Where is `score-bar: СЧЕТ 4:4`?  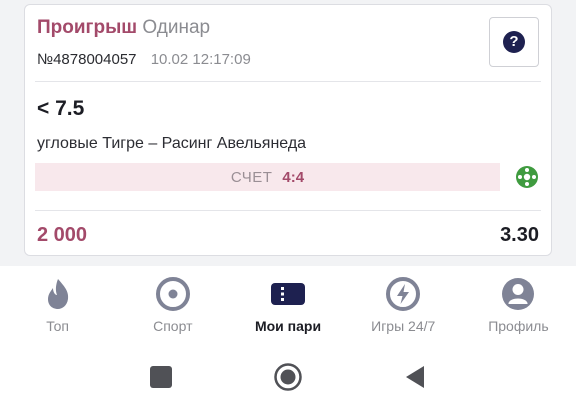 score-bar: СЧЕТ 4:4 is located at coordinates (267, 177).